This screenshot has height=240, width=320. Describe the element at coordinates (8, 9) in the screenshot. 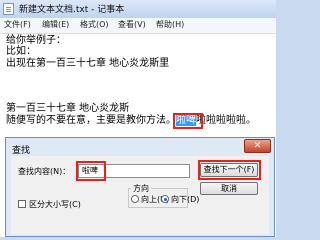

I see `notepad-icon` at that location.